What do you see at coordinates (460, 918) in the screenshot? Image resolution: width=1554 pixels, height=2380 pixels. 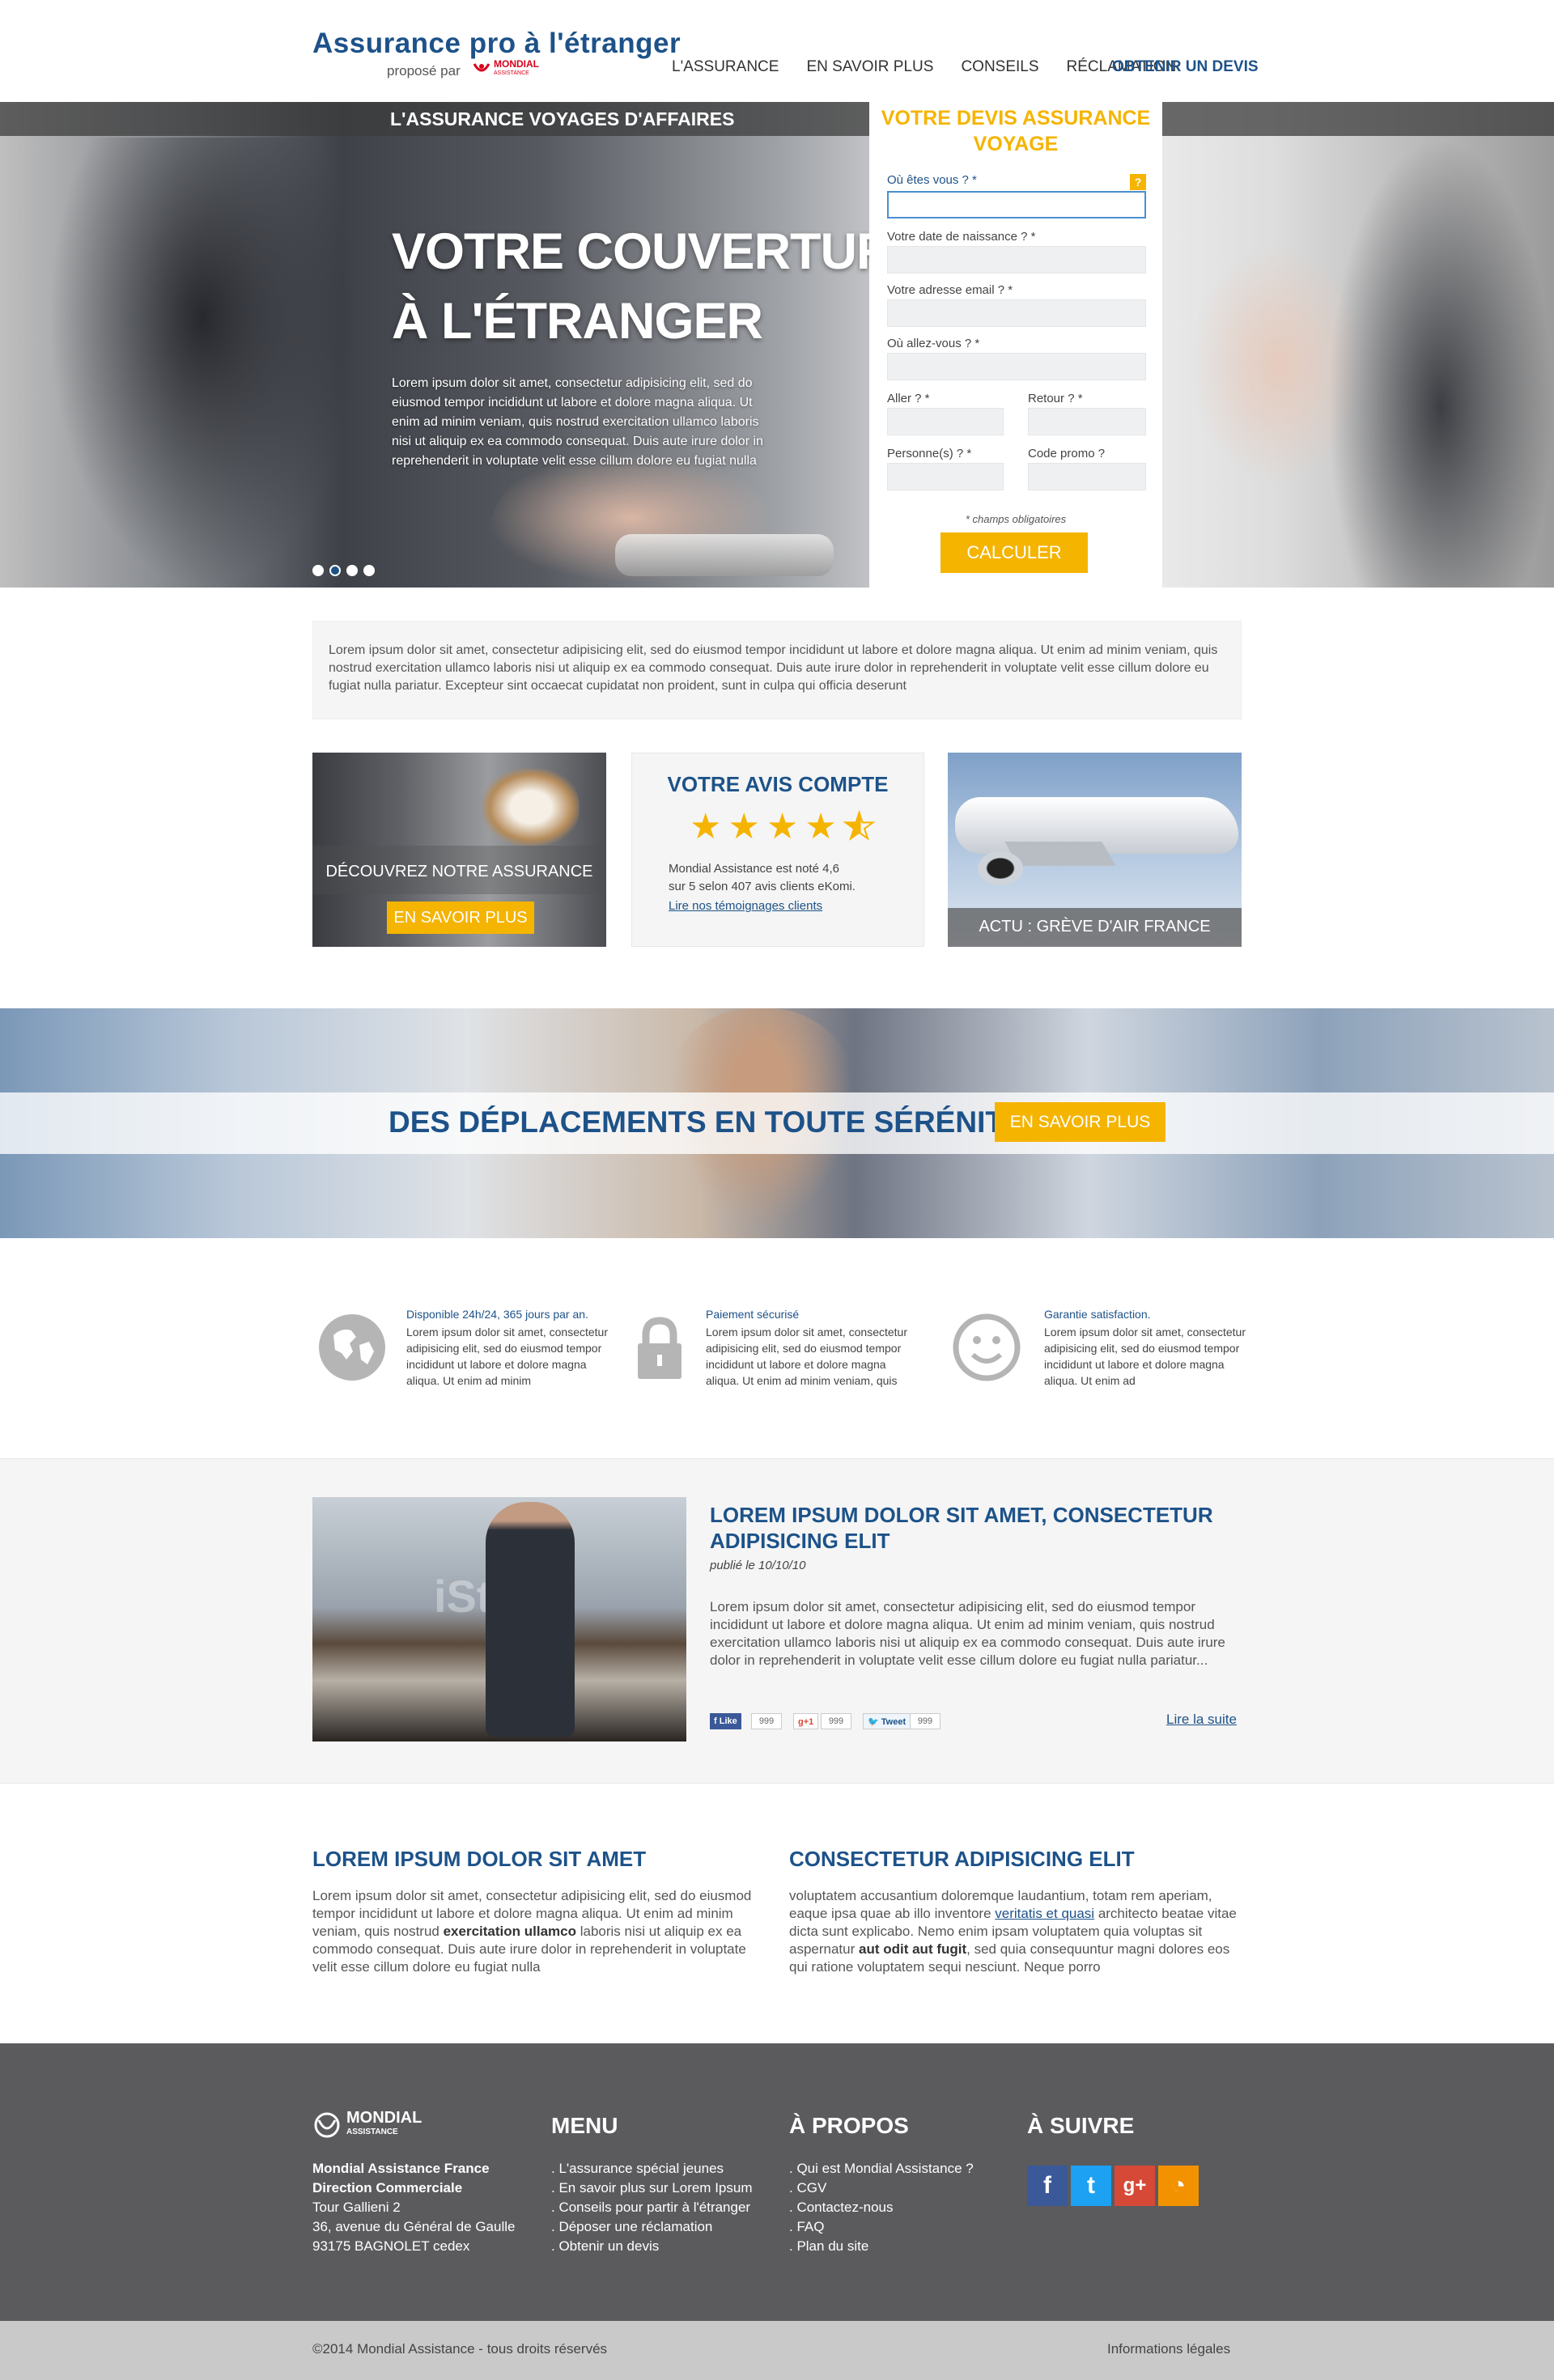 I see `discover-more-button: EN SAVOIR PLUS` at bounding box center [460, 918].